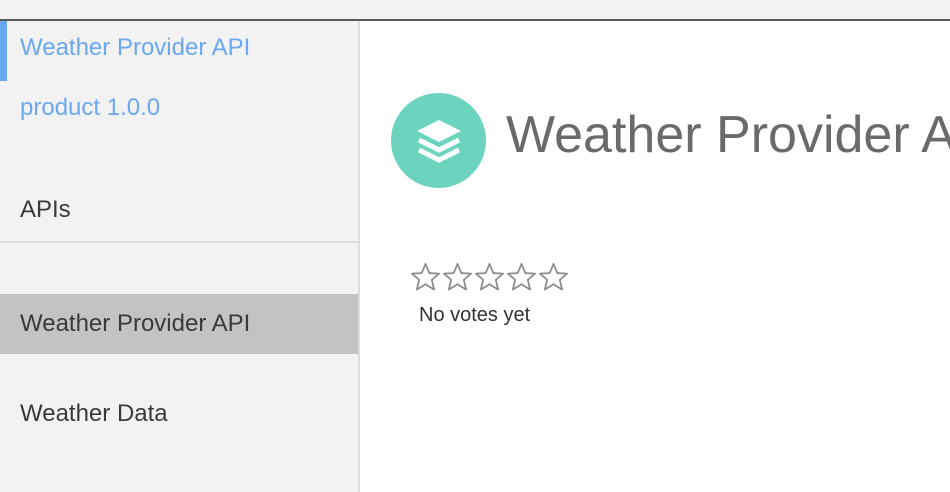 Image resolution: width=950 pixels, height=492 pixels. Describe the element at coordinates (179, 324) in the screenshot. I see `sidebar-item-weather-provider-api: Weather Provider API` at that location.